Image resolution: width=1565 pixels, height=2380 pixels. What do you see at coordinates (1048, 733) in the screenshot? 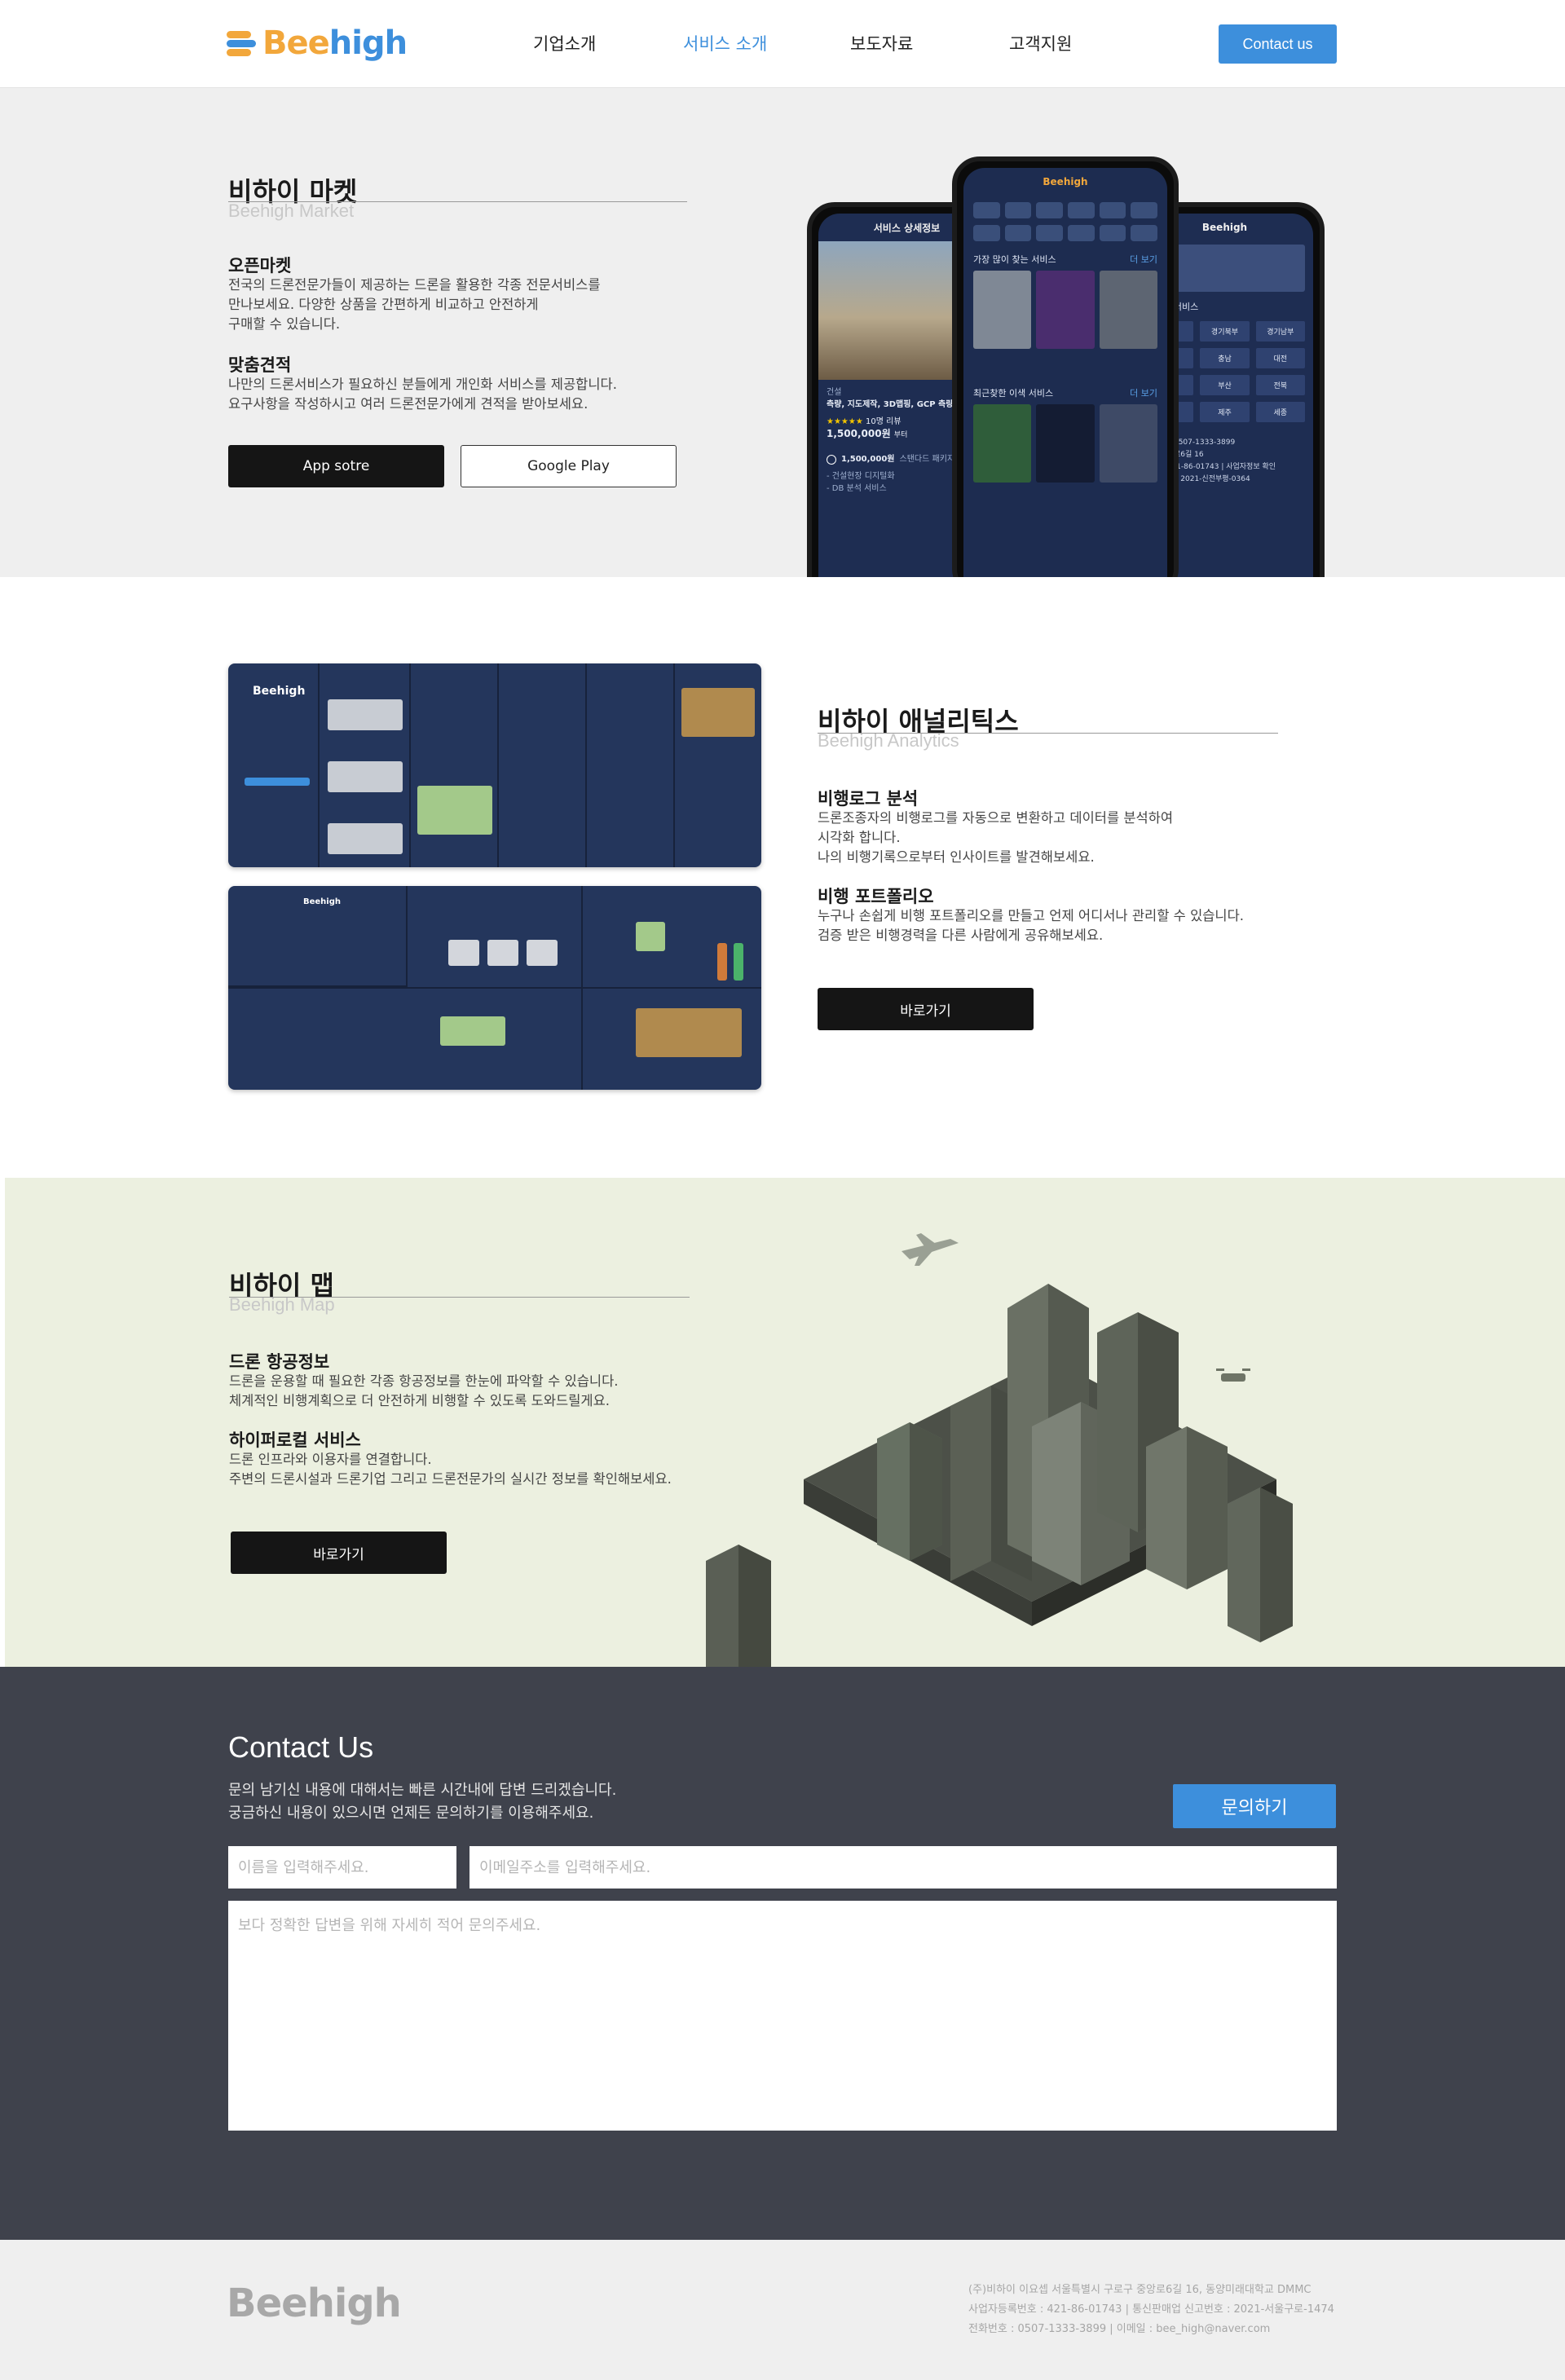
I see `analytics-title-divider` at bounding box center [1048, 733].